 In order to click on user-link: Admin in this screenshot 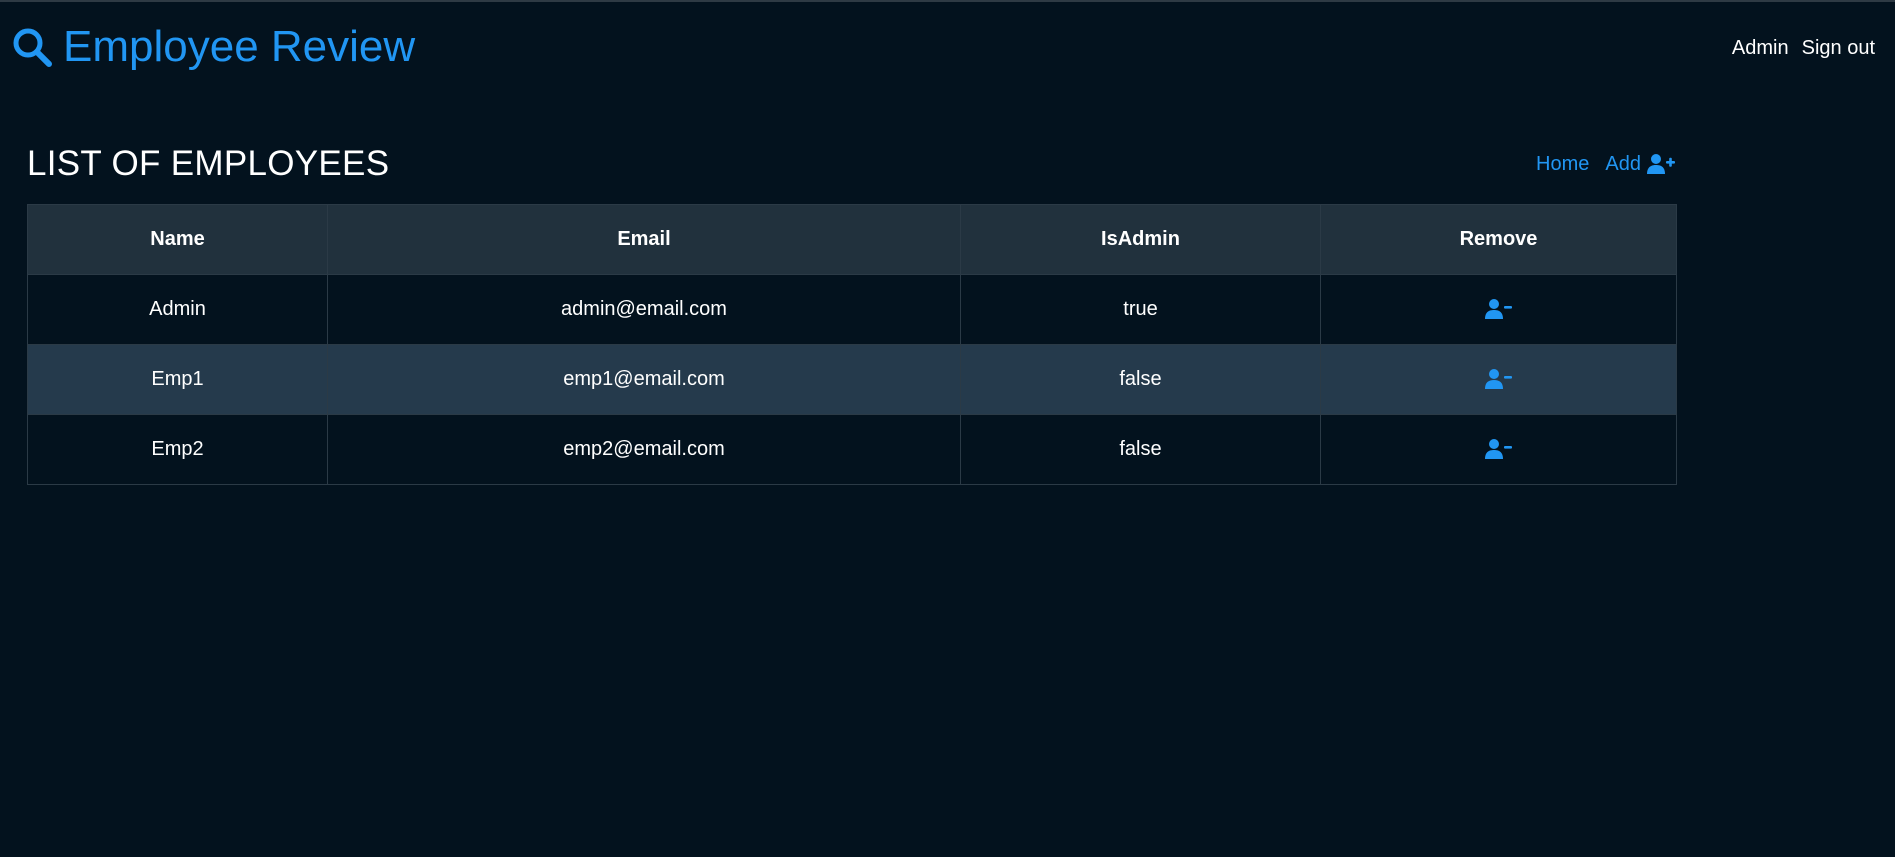, I will do `click(1760, 48)`.